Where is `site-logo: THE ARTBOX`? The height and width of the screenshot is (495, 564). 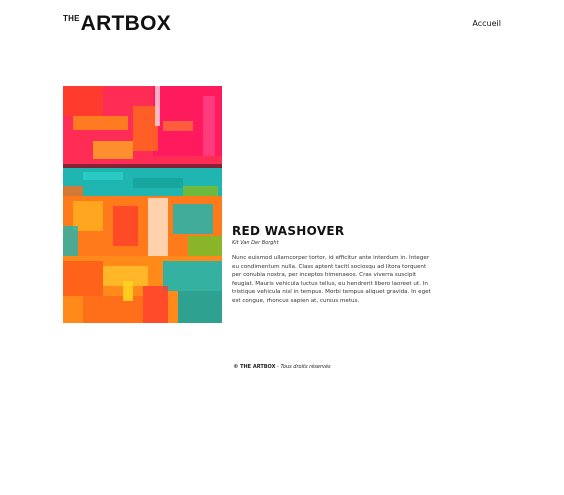
site-logo: THE ARTBOX is located at coordinates (117, 23).